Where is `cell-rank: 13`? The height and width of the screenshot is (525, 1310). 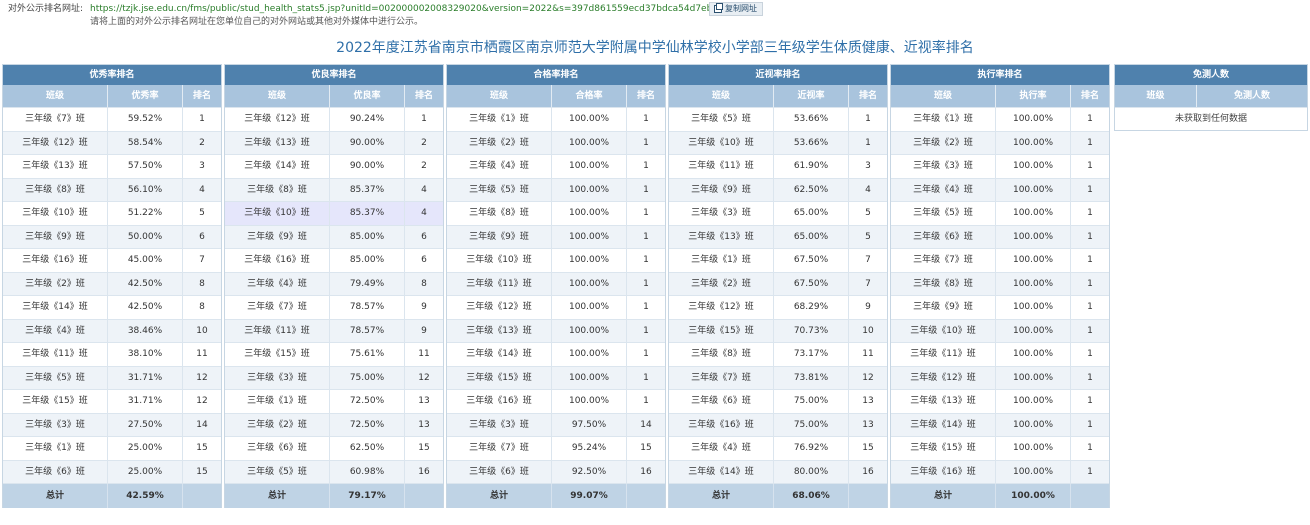
cell-rank: 13 is located at coordinates (868, 401).